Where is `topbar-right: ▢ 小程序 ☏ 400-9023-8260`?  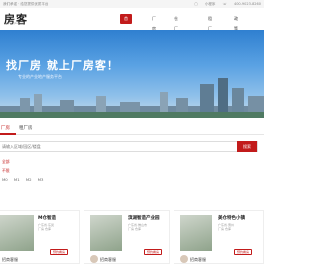
topbar-right: ▢ 小程序 ☏ 400-9023-8260 is located at coordinates (224, 4).